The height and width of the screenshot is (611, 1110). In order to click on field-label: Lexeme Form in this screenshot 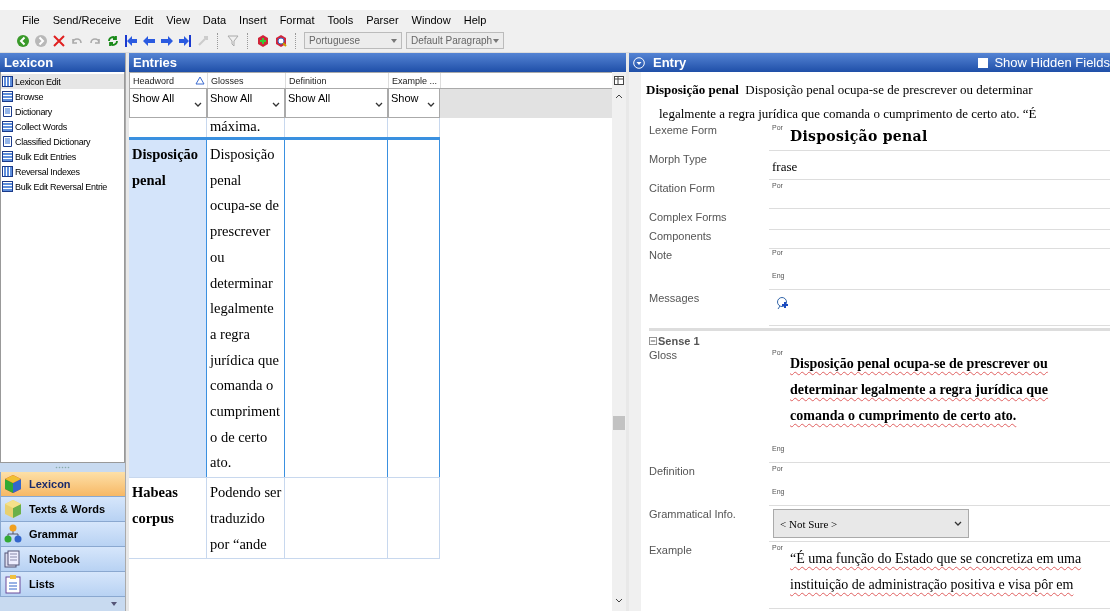, I will do `click(683, 130)`.